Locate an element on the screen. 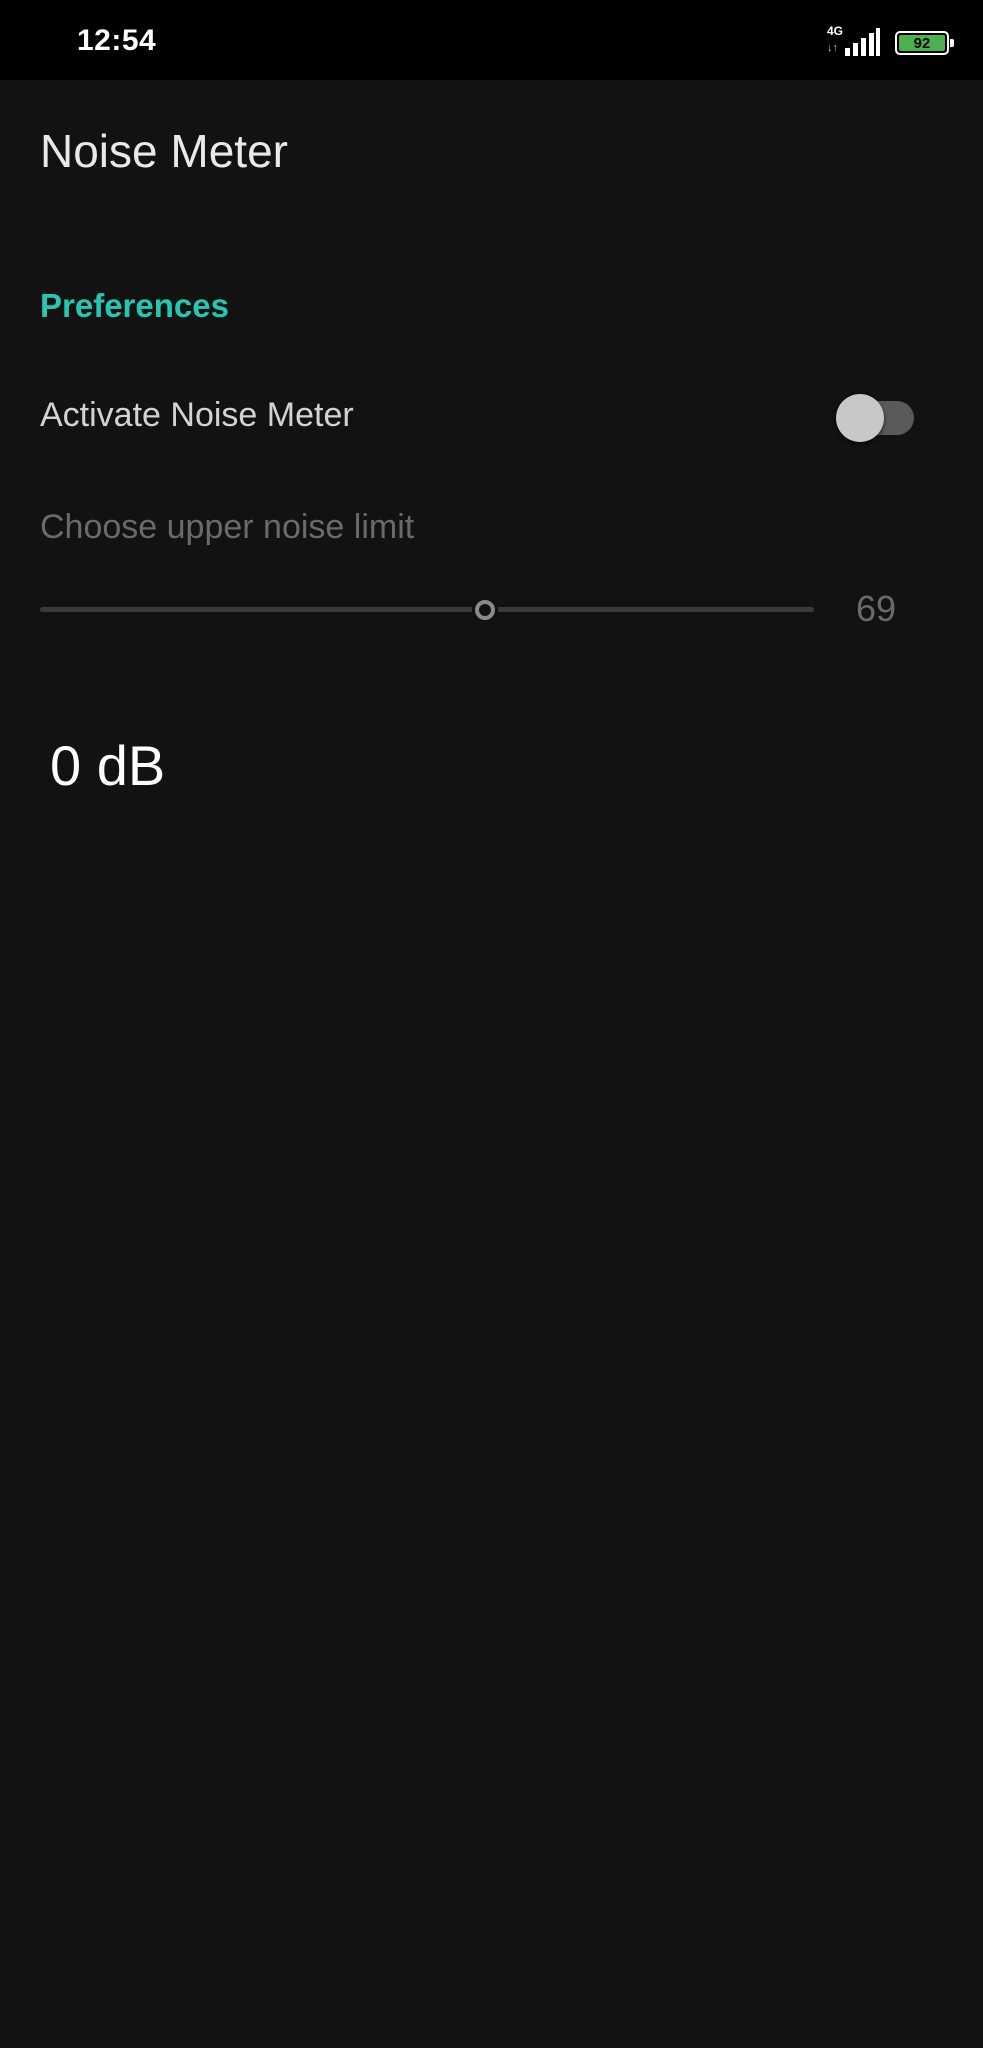 The height and width of the screenshot is (2048, 983). decibel-reading: 0 dB is located at coordinates (108, 765).